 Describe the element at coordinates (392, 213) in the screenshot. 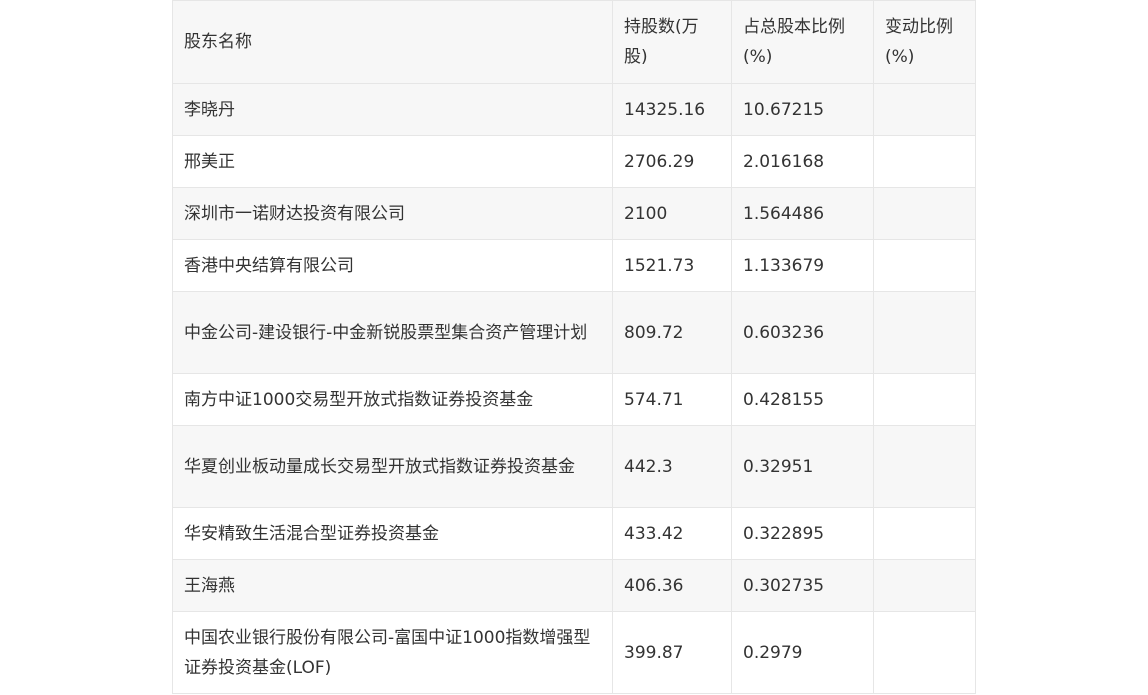

I see `cell-name: 深圳市一诺财达投资有限公司` at that location.